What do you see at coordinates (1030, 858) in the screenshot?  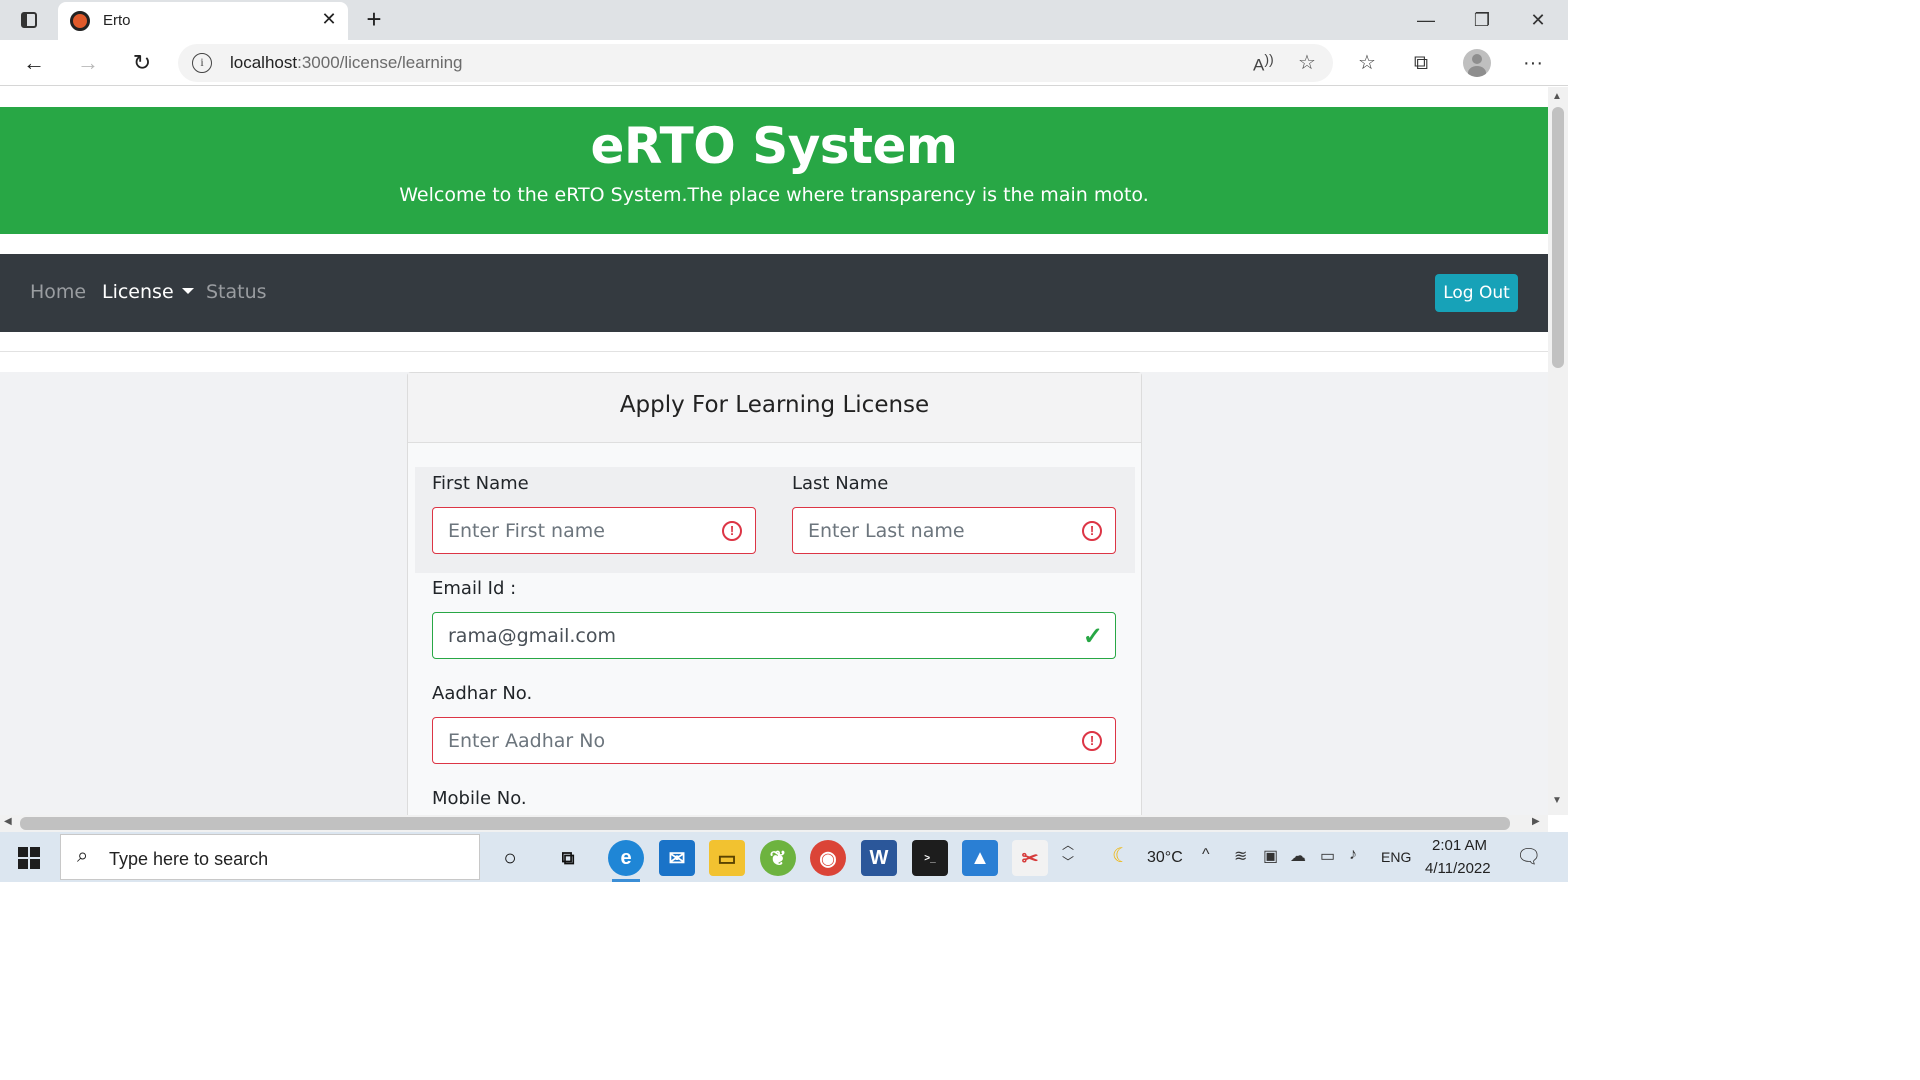 I see `snipping-tool-icon: ✂` at bounding box center [1030, 858].